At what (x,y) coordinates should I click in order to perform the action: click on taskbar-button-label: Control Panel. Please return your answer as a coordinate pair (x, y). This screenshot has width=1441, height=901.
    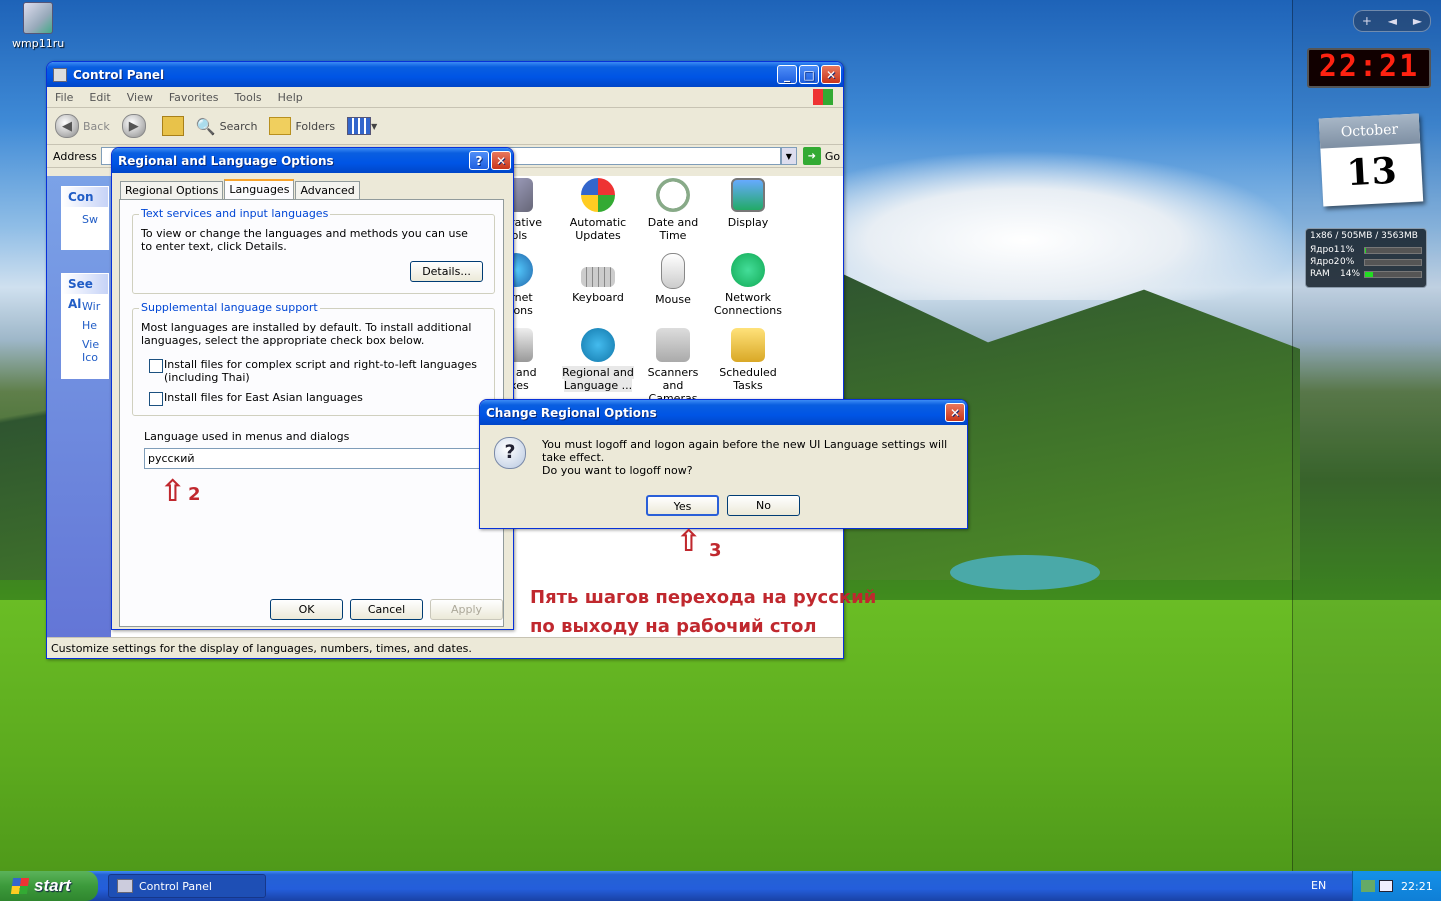
    Looking at the image, I should click on (175, 886).